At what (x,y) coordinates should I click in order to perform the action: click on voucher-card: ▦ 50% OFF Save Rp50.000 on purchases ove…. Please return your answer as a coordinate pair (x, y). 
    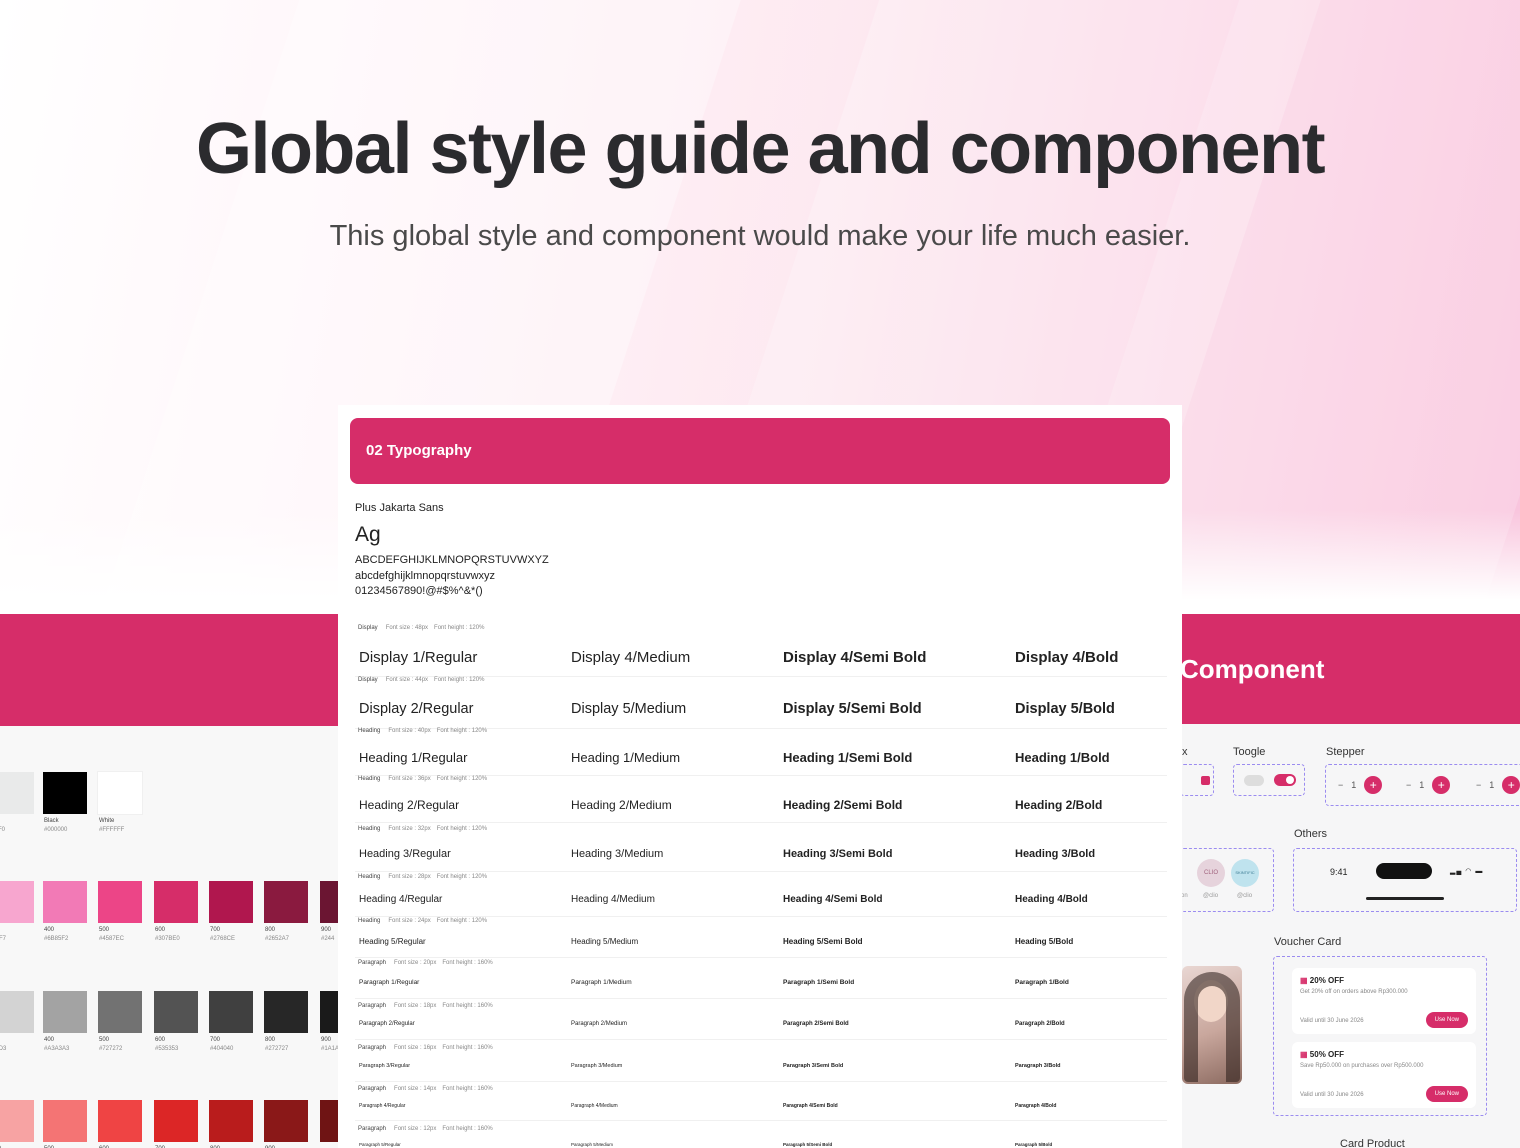
    Looking at the image, I should click on (1384, 1075).